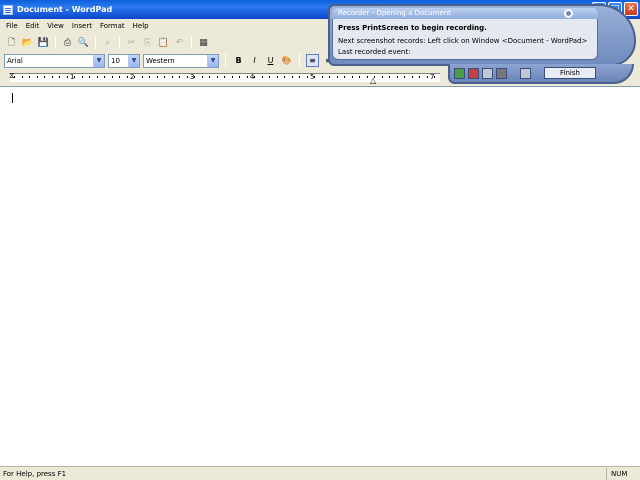 The width and height of the screenshot is (640, 480). I want to click on date-time-button: ▦, so click(203, 42).